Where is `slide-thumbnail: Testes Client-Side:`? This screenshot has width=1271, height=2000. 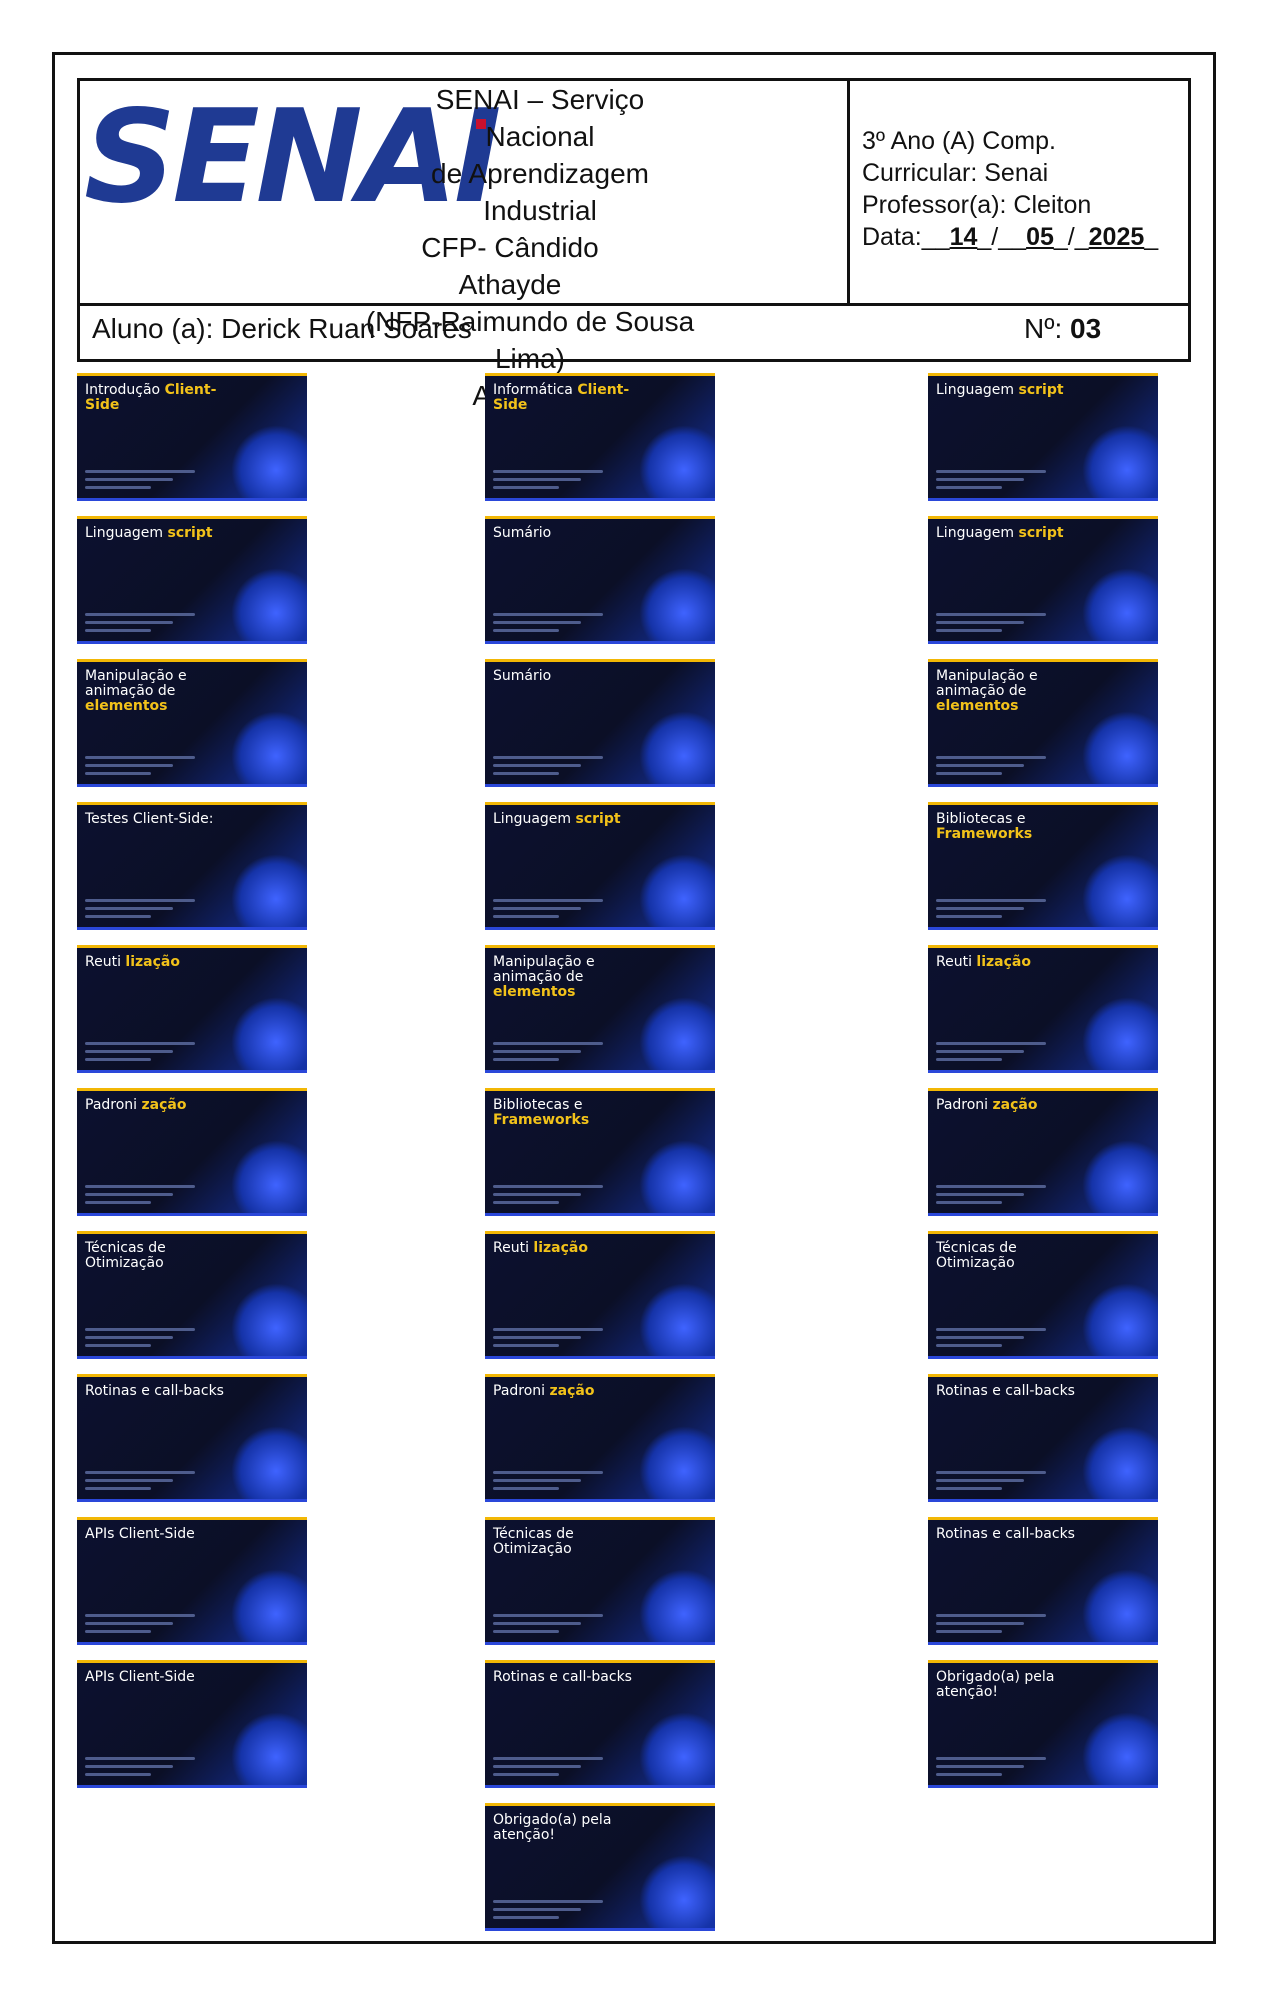
slide-thumbnail: Testes Client-Side: is located at coordinates (192, 866).